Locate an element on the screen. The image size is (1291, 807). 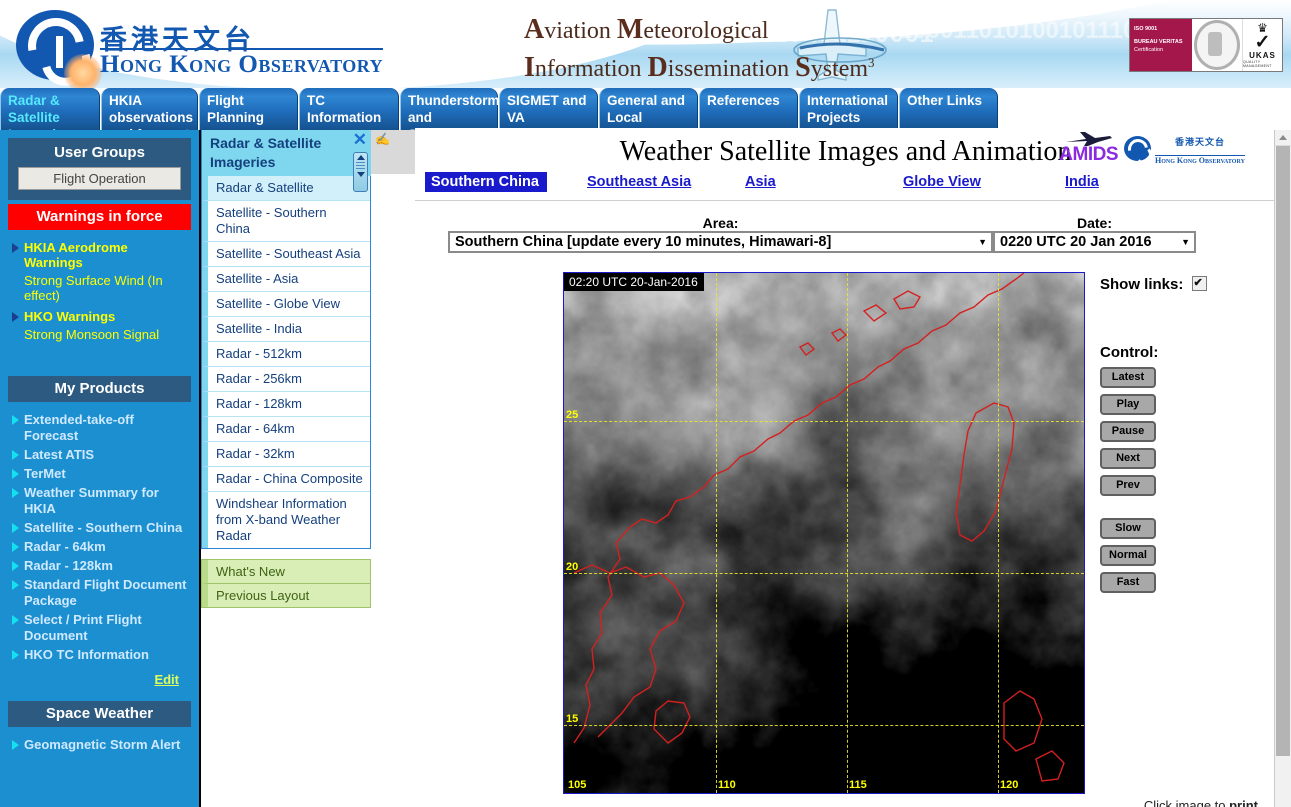
my-product-item: Weather Summary for HKIA is located at coordinates (99, 501).